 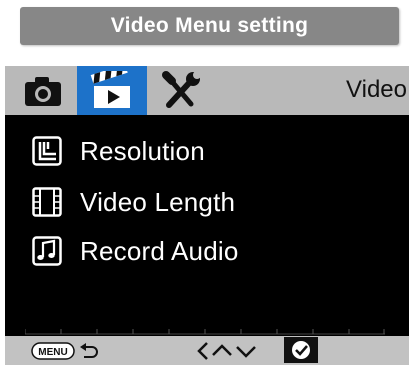 I want to click on chevron-left-icon, so click(x=202, y=351).